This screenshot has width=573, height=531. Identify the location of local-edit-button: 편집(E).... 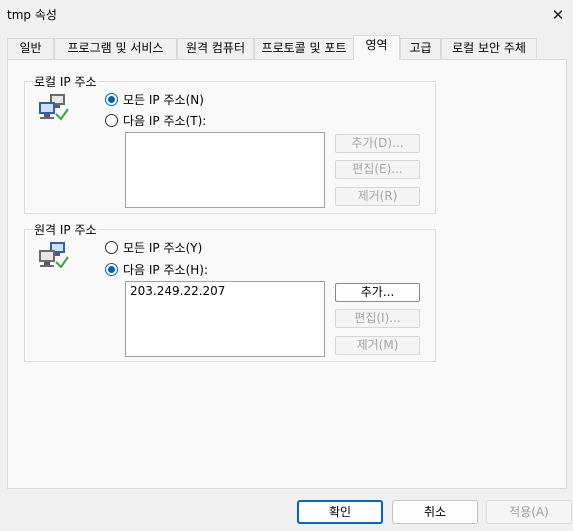
(377, 169).